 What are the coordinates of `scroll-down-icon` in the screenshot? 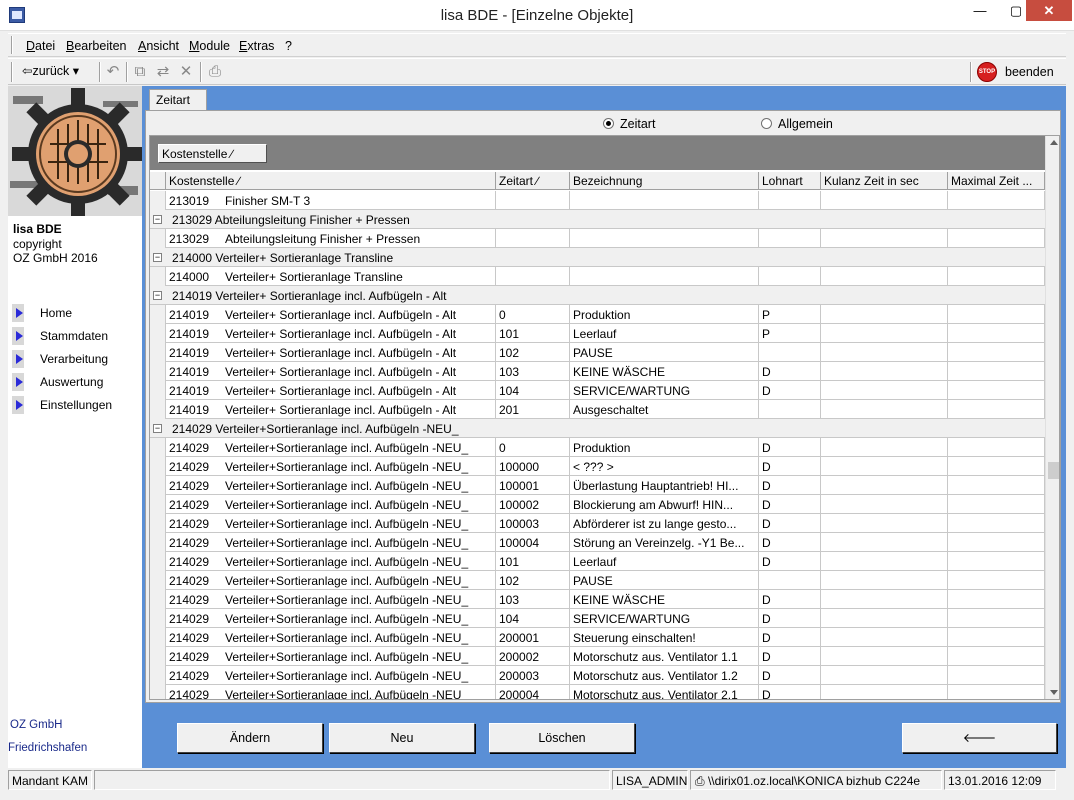 It's located at (1054, 692).